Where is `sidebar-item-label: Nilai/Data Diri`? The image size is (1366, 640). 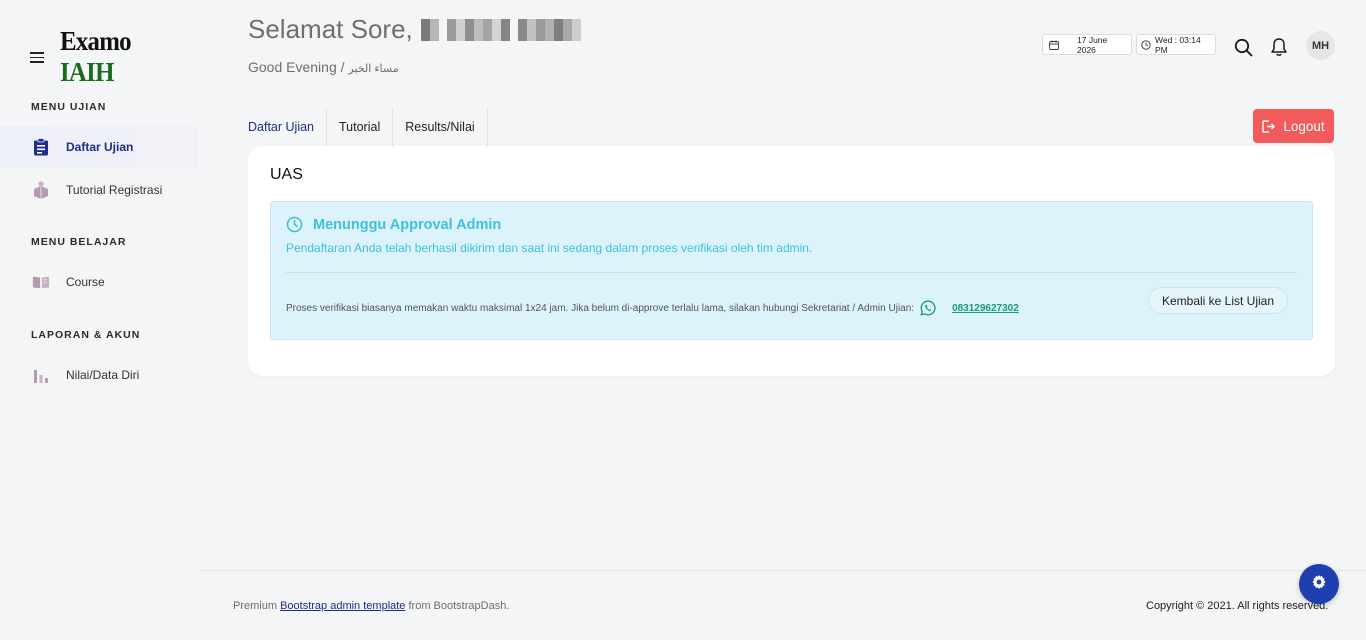
sidebar-item-label: Nilai/Data Diri is located at coordinates (103, 375).